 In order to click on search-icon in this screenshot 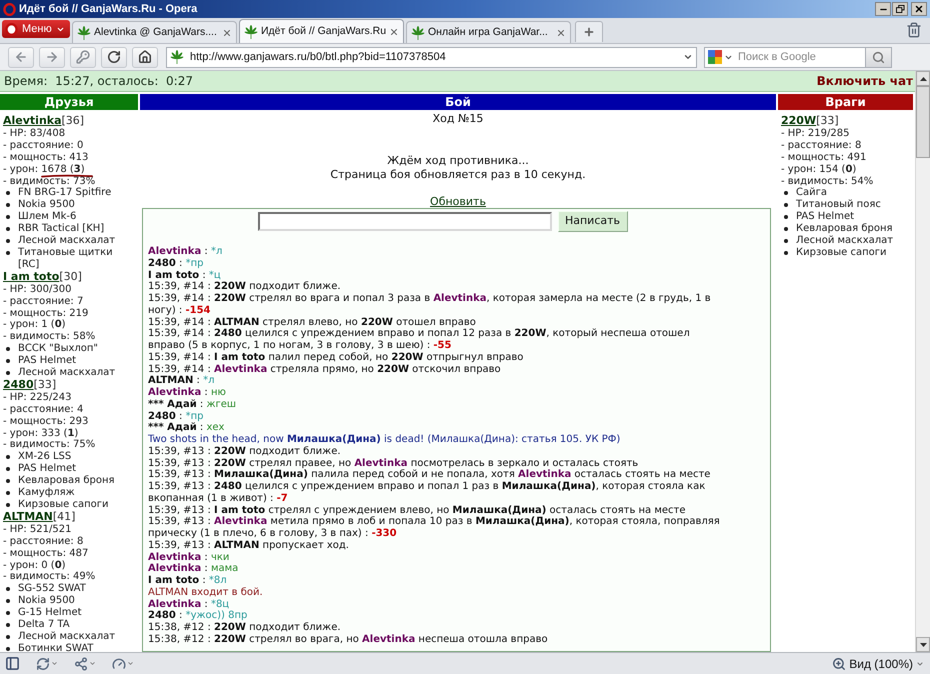, I will do `click(878, 57)`.